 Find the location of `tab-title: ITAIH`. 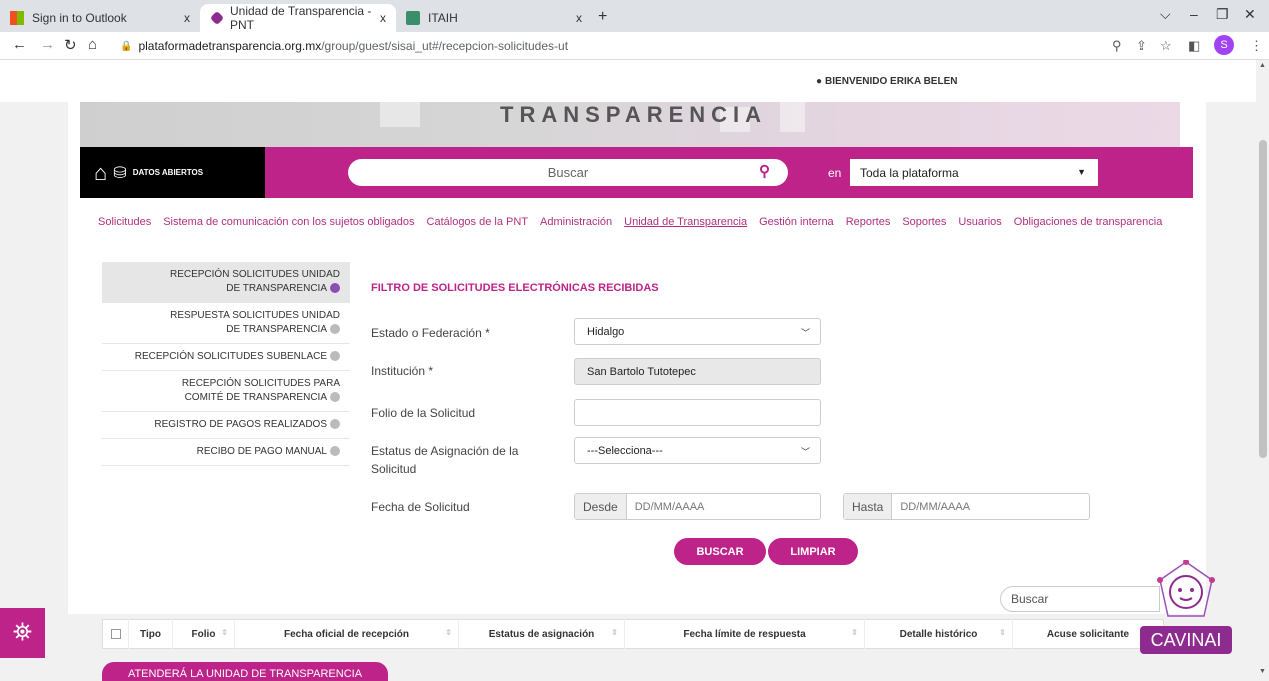

tab-title: ITAIH is located at coordinates (443, 18).